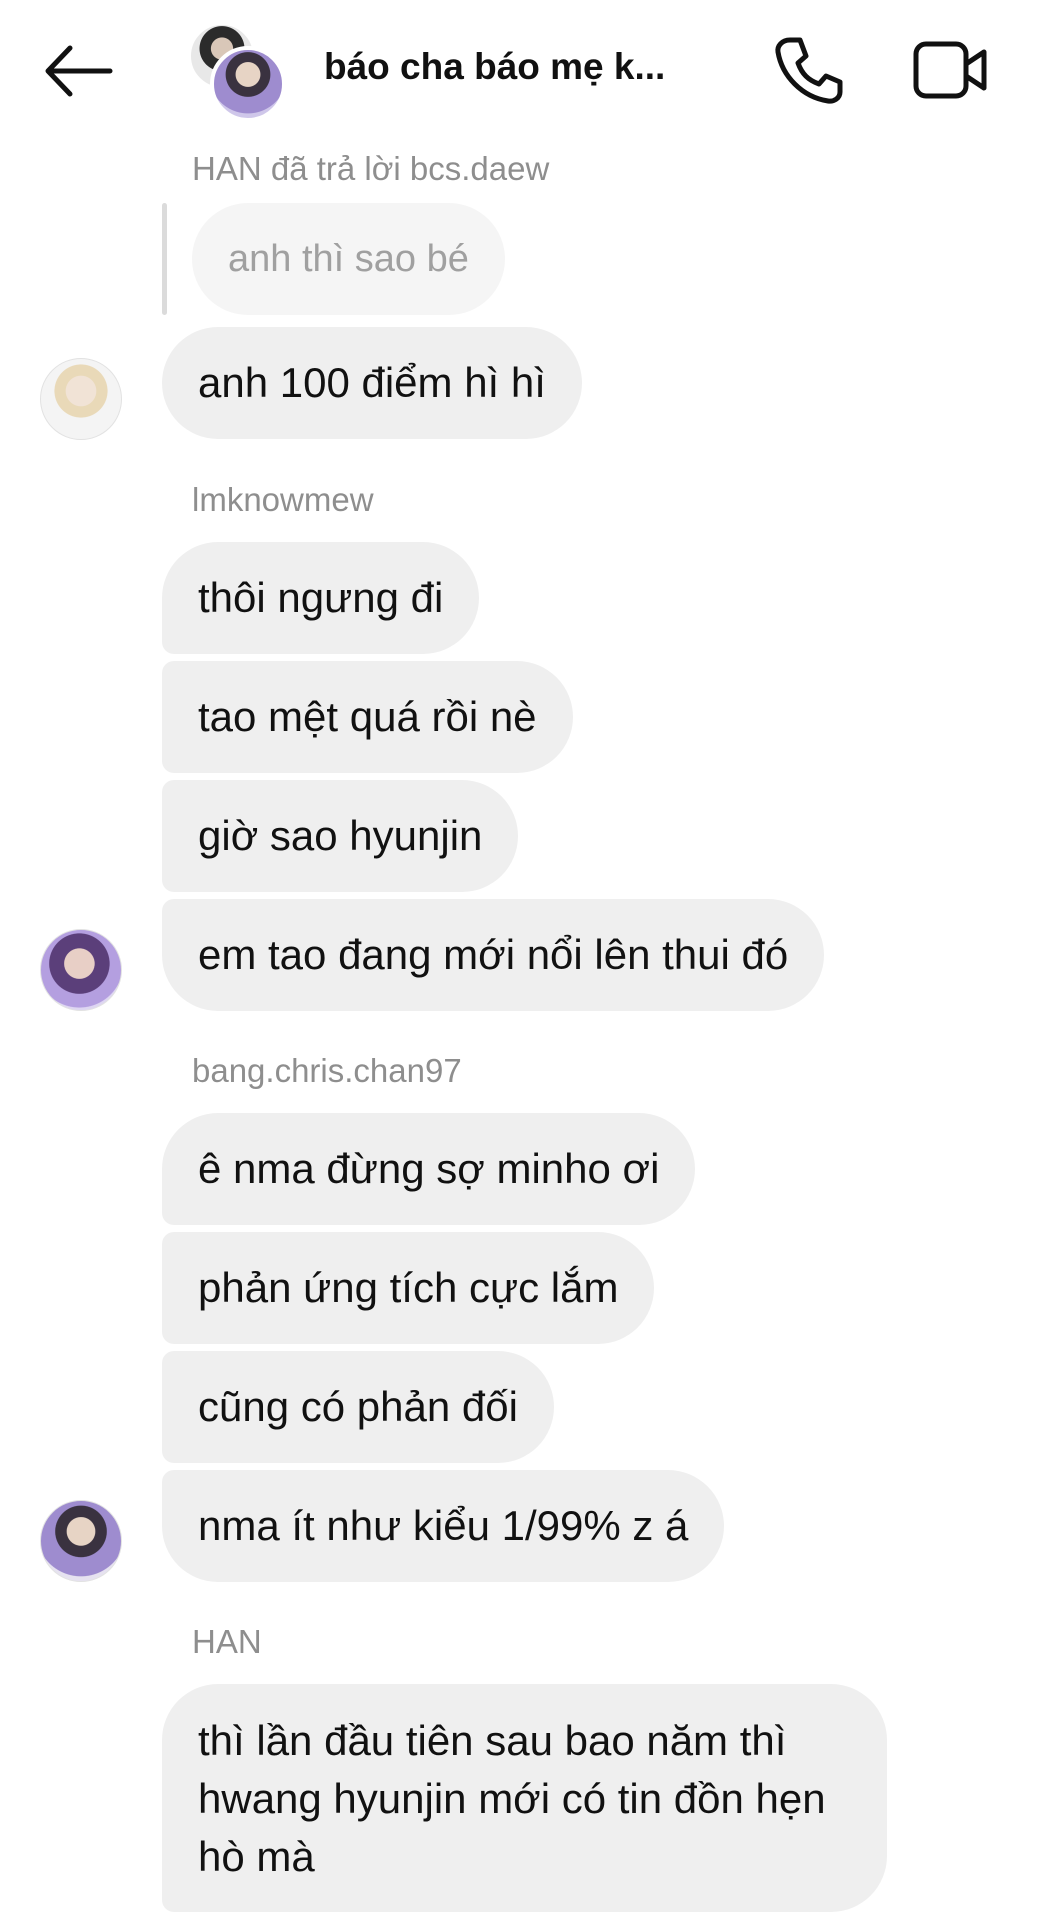  I want to click on phone-icon, so click(809, 70).